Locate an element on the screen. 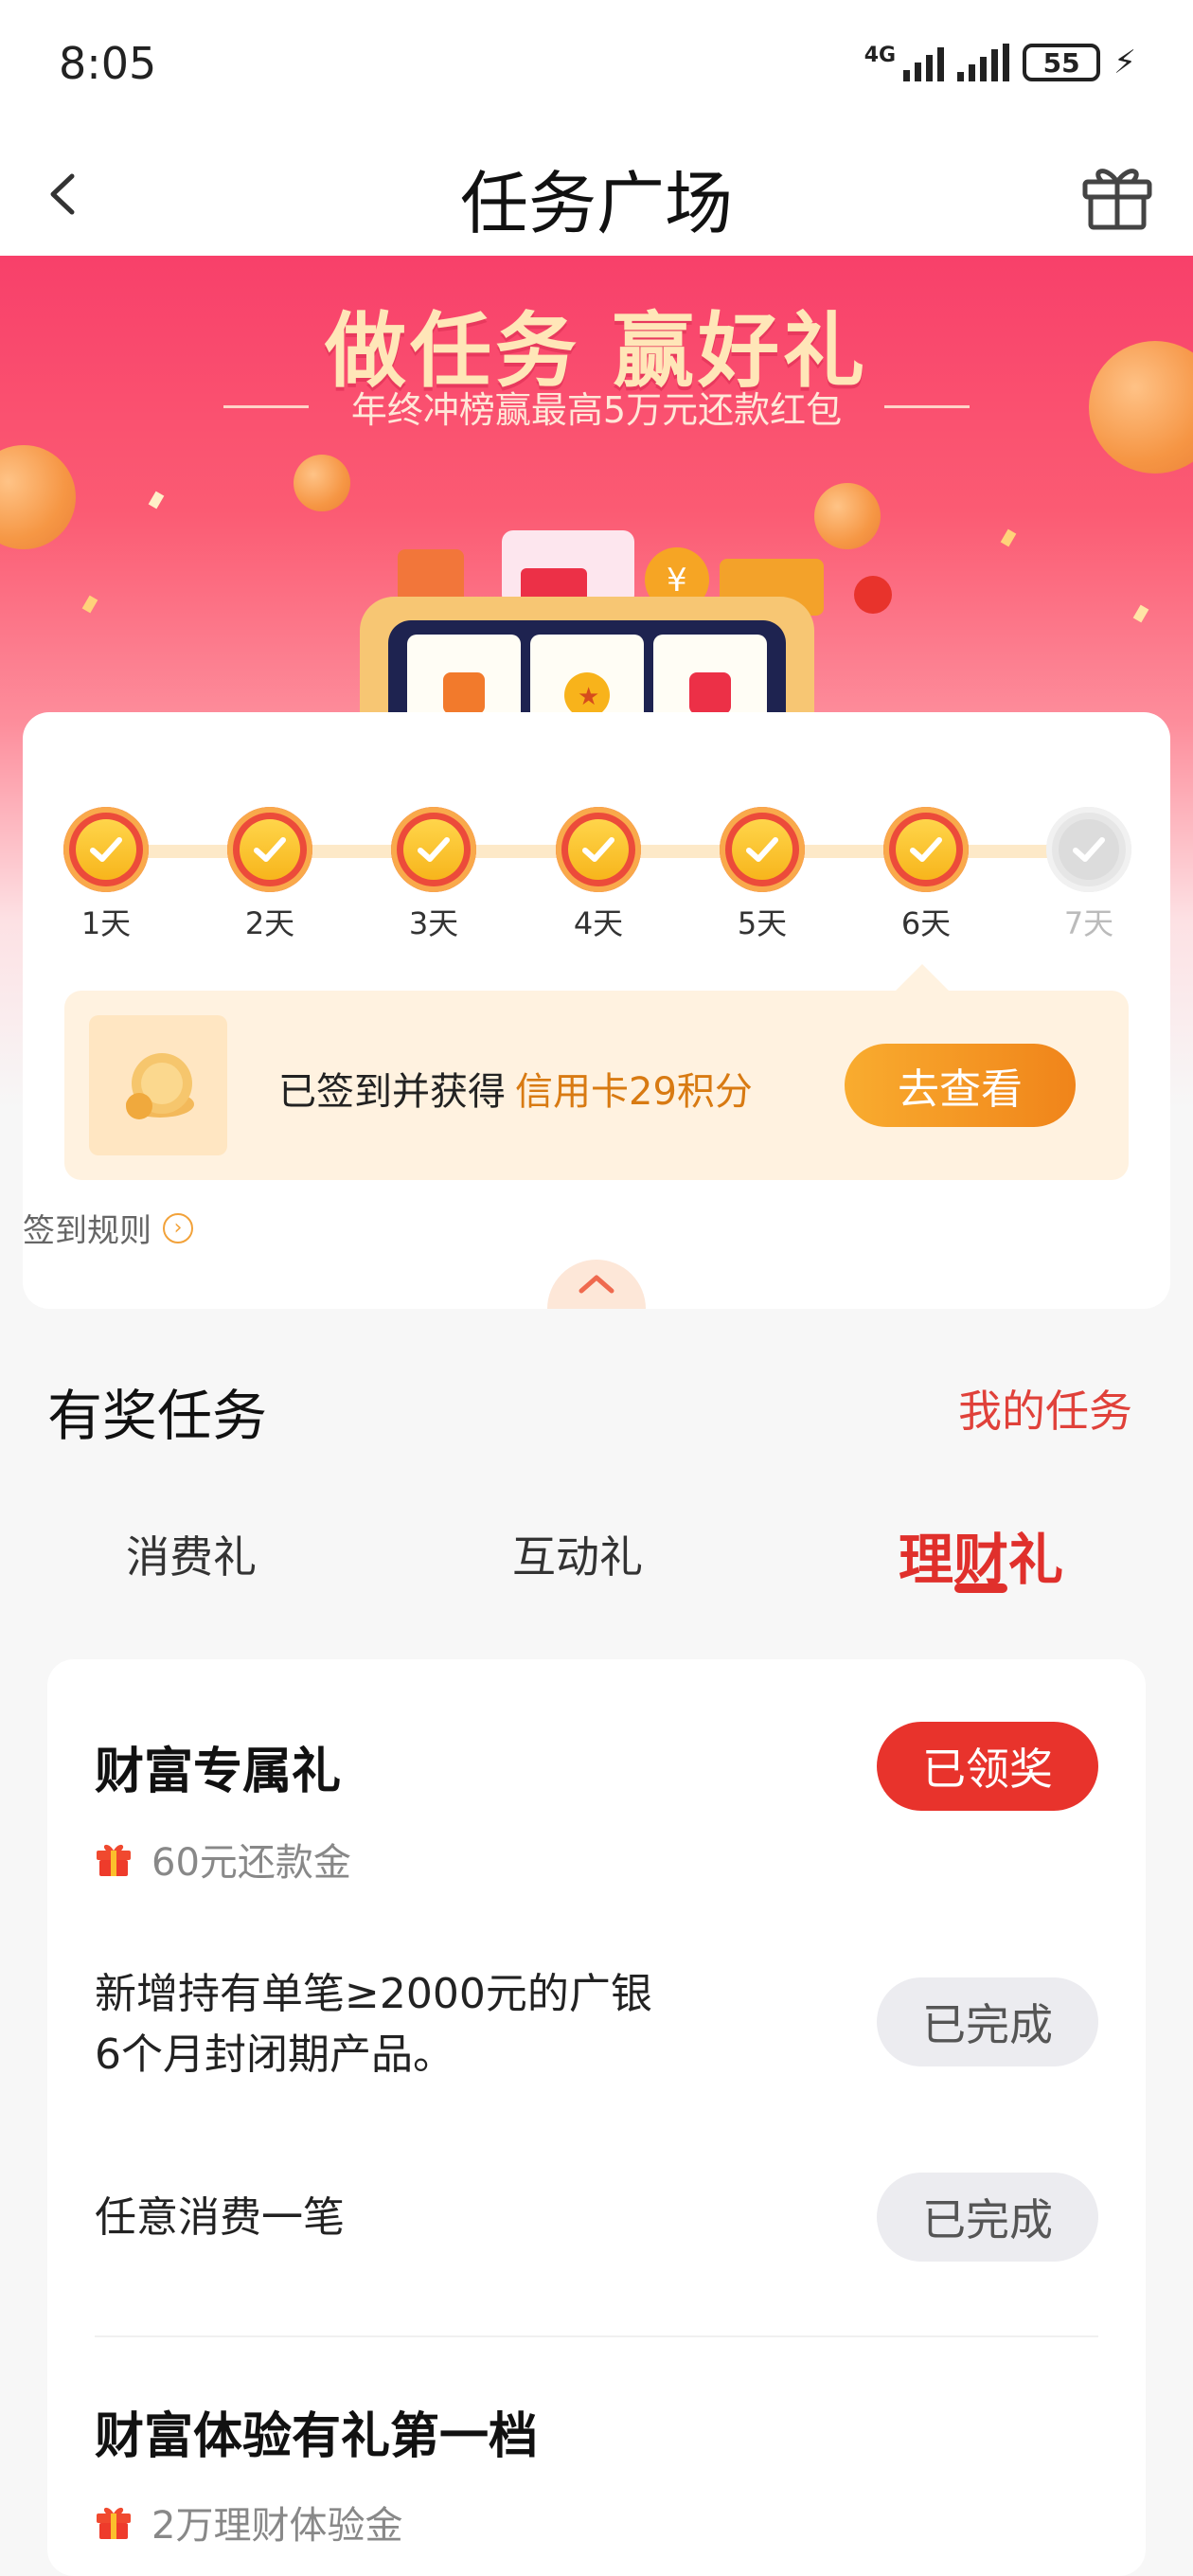  cellular-signal-2-icon is located at coordinates (983, 62).